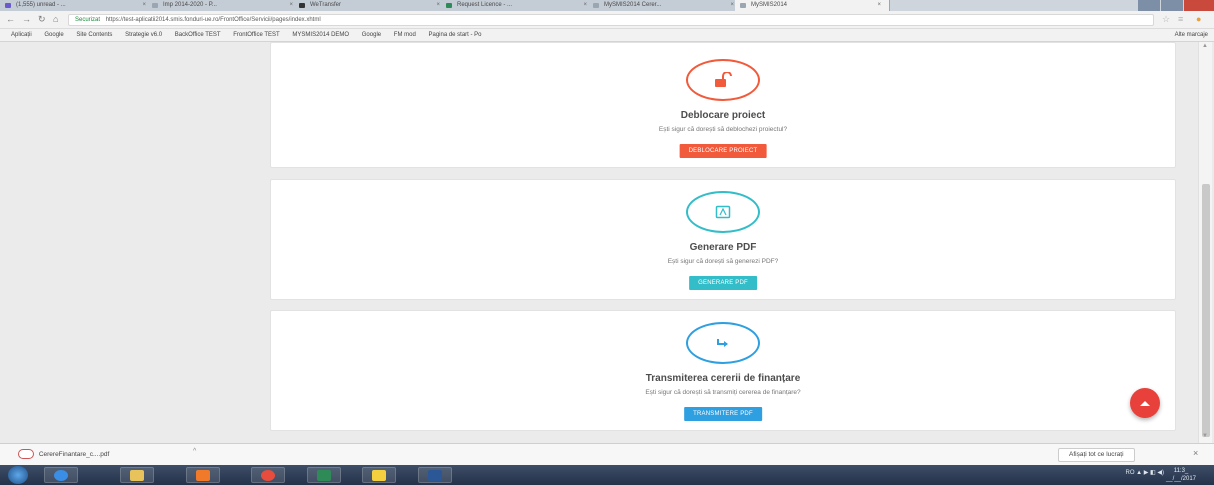 The height and width of the screenshot is (485, 1214). Describe the element at coordinates (26, 19) in the screenshot. I see `forward-icon: →` at that location.